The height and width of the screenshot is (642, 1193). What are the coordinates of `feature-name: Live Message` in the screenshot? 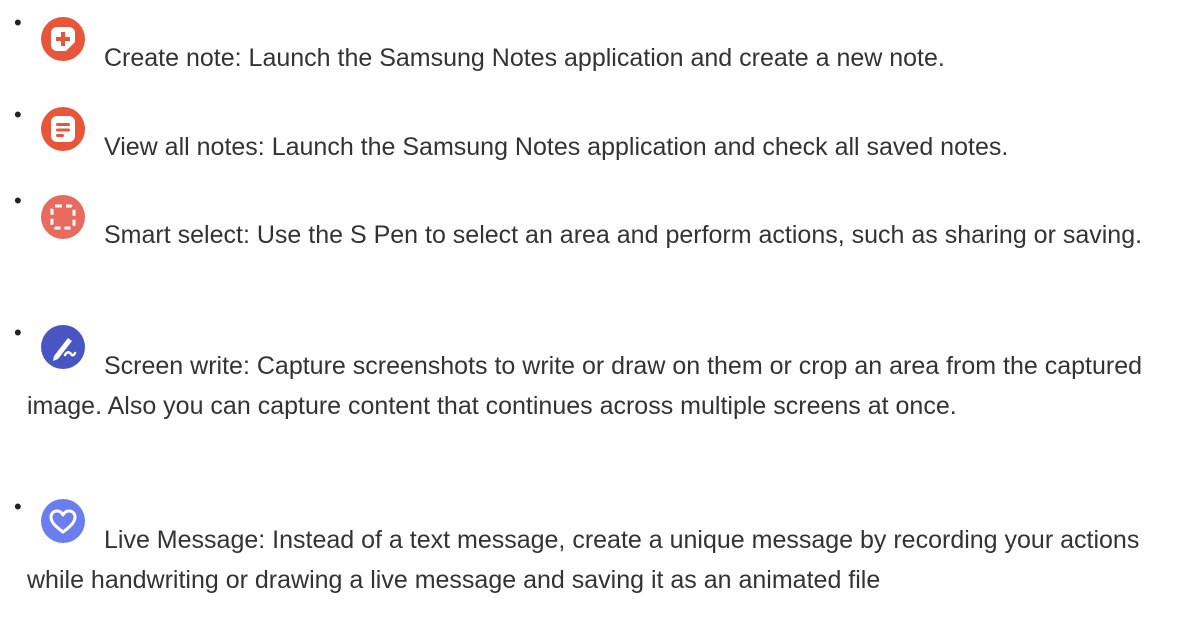 It's located at (181, 540).